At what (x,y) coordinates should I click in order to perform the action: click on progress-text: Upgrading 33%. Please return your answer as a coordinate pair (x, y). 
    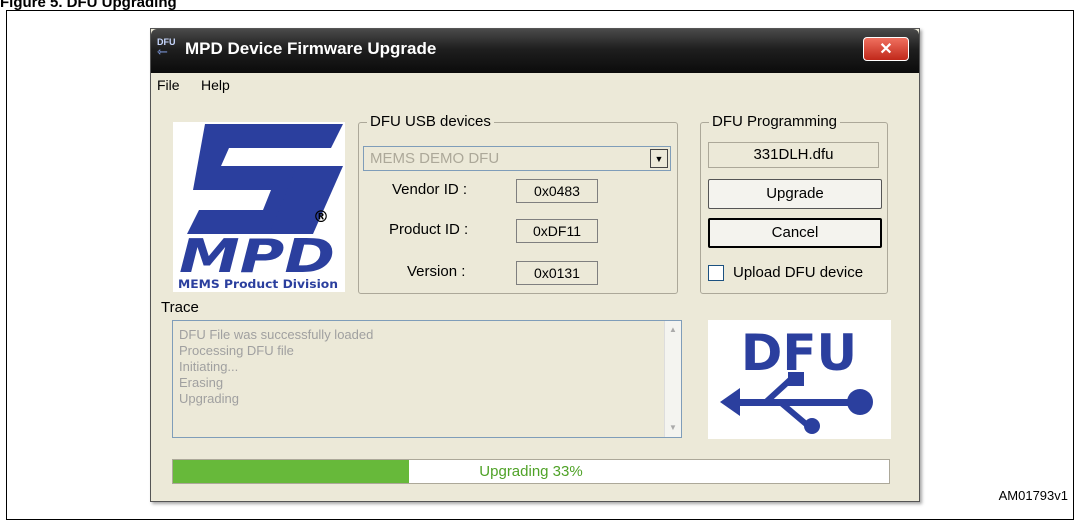
    Looking at the image, I should click on (531, 471).